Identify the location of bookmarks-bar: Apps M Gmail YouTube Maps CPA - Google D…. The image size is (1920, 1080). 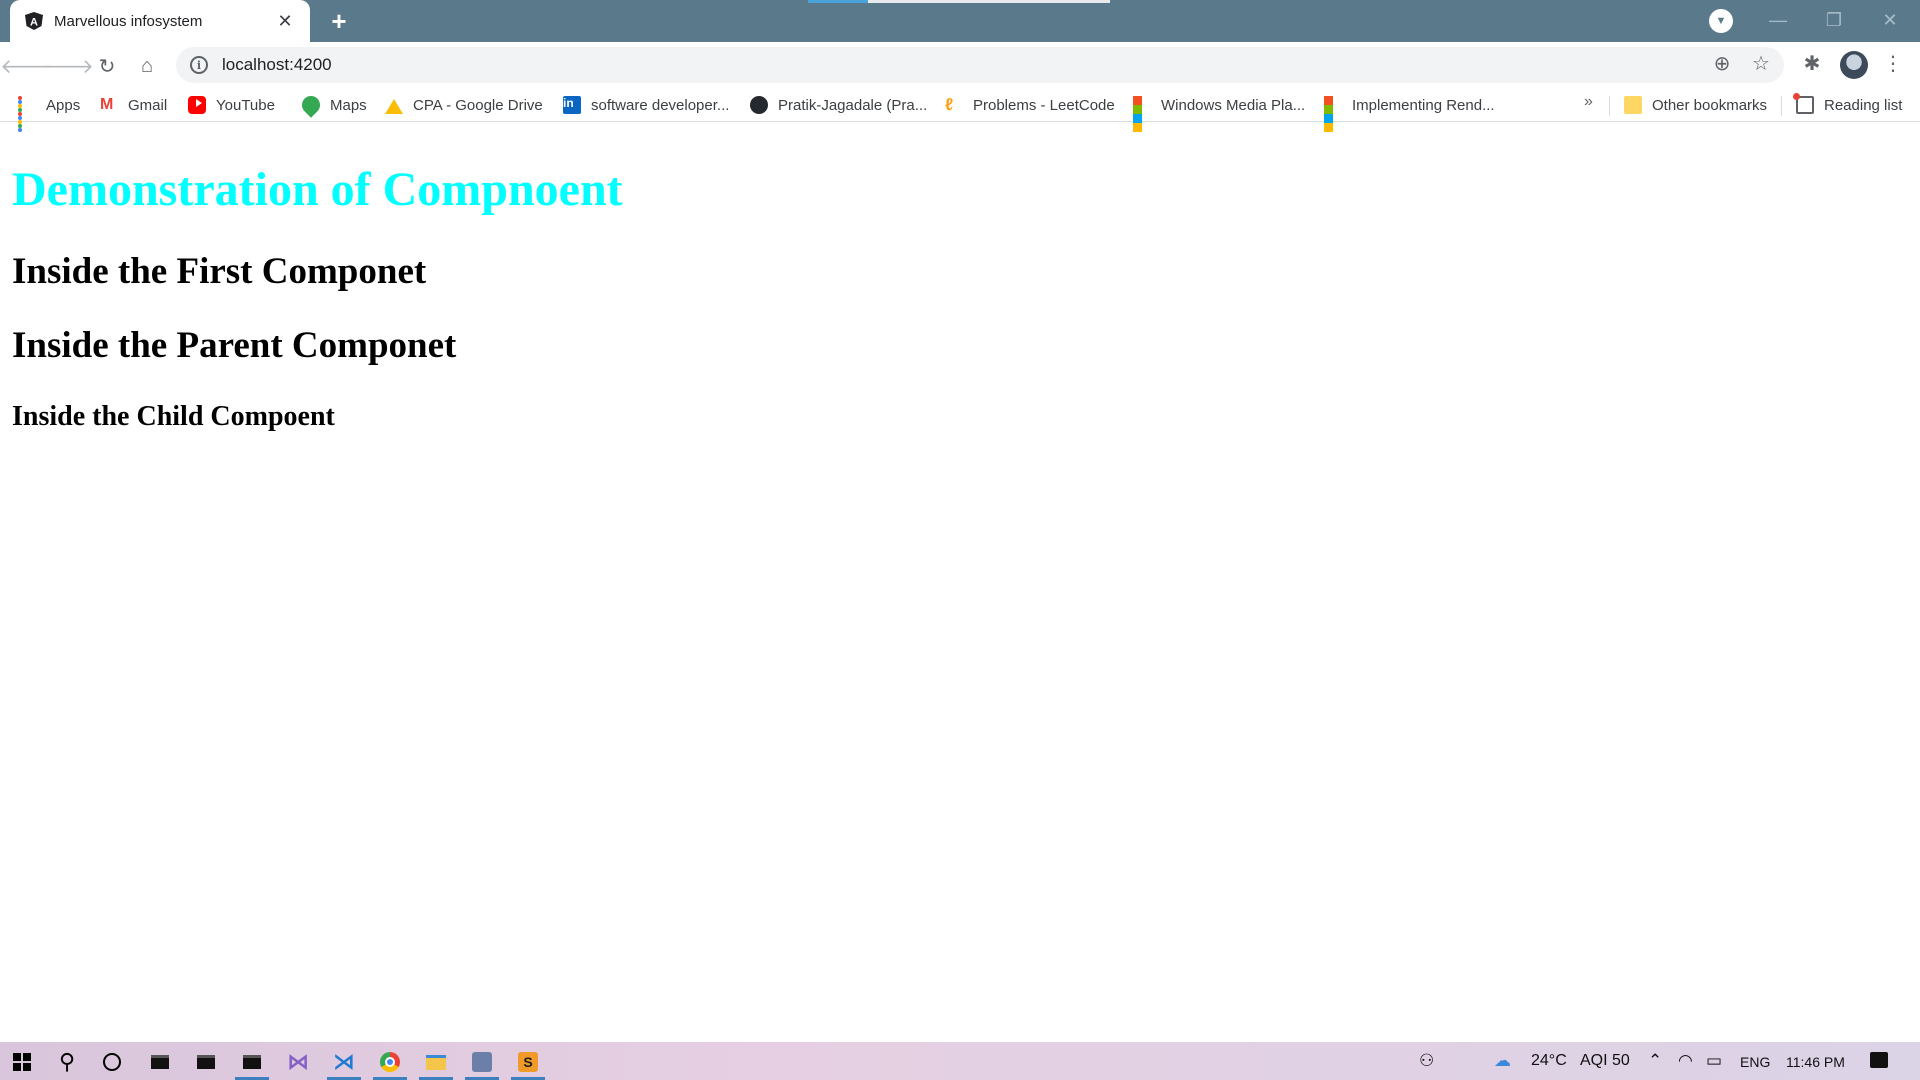
(960, 110).